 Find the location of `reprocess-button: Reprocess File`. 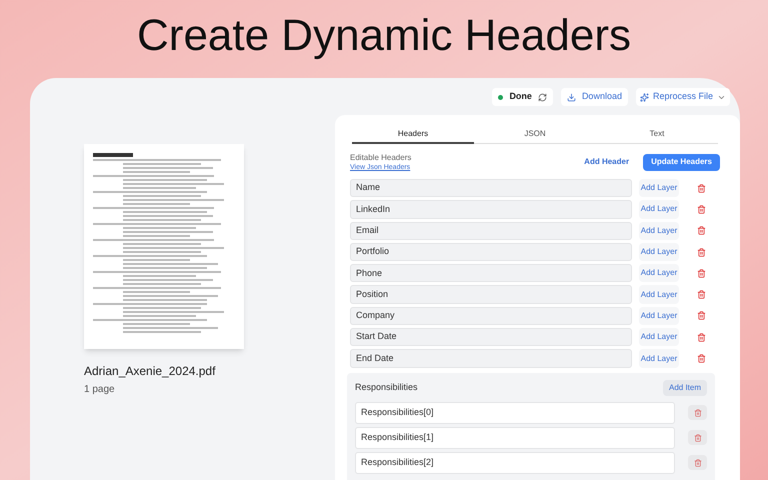

reprocess-button: Reprocess File is located at coordinates (683, 97).